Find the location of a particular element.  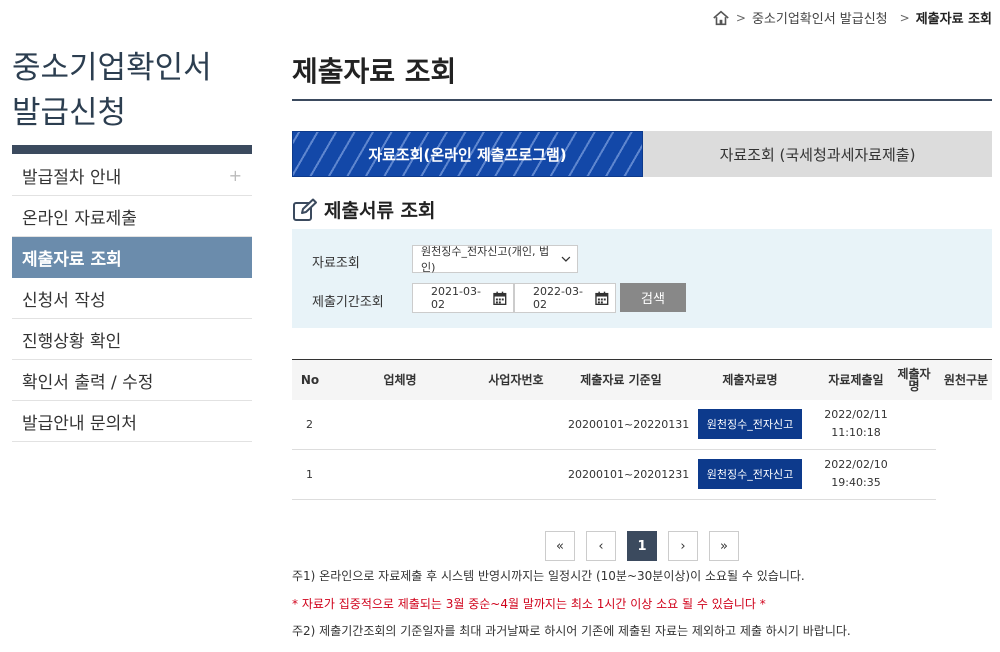

tab-tax-data: 자료조회 (국세청과세자료제출) is located at coordinates (817, 154).